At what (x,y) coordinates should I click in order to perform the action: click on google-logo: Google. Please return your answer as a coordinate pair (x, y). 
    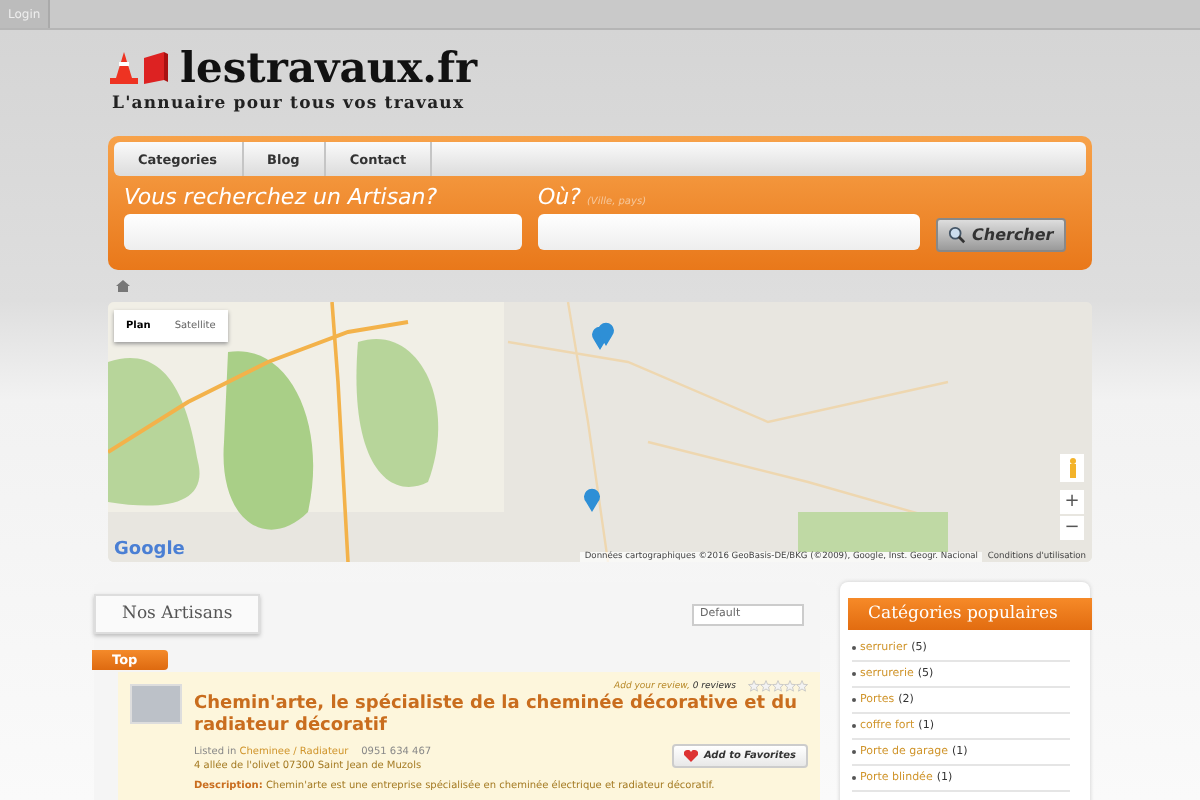
    Looking at the image, I should click on (149, 550).